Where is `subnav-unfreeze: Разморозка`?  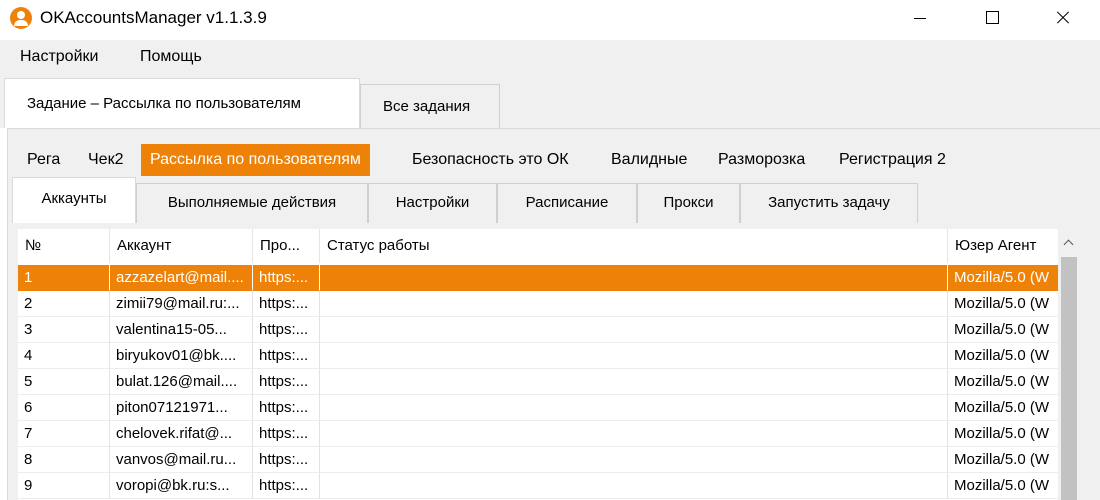
subnav-unfreeze: Разморозка is located at coordinates (761, 160).